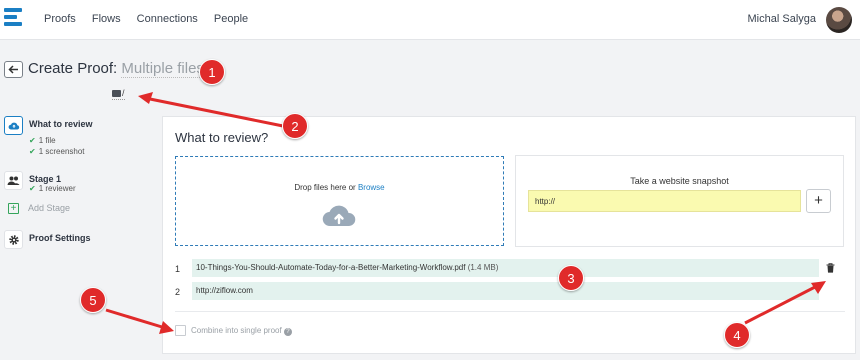  What do you see at coordinates (295, 126) in the screenshot?
I see `callout-2: 2` at bounding box center [295, 126].